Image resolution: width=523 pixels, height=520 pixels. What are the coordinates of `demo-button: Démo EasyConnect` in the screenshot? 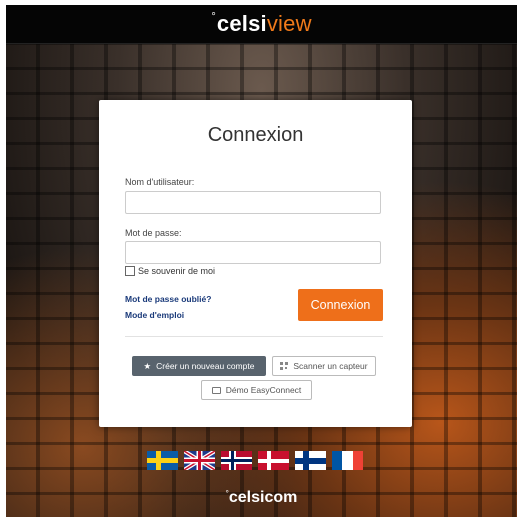 It's located at (256, 390).